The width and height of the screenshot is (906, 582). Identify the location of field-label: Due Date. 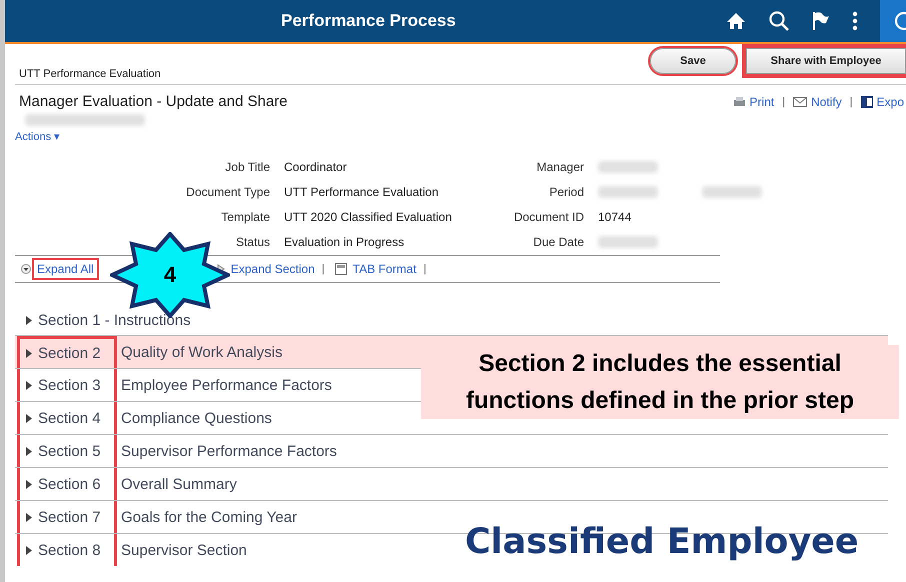
(558, 241).